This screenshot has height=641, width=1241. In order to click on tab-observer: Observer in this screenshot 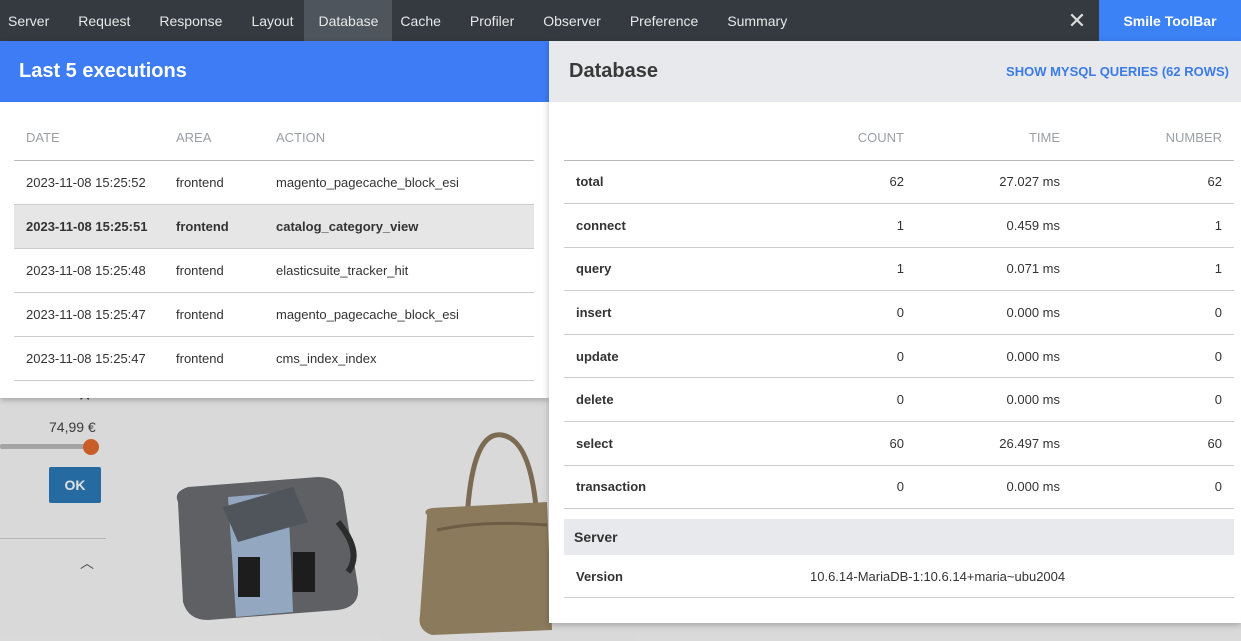, I will do `click(572, 20)`.